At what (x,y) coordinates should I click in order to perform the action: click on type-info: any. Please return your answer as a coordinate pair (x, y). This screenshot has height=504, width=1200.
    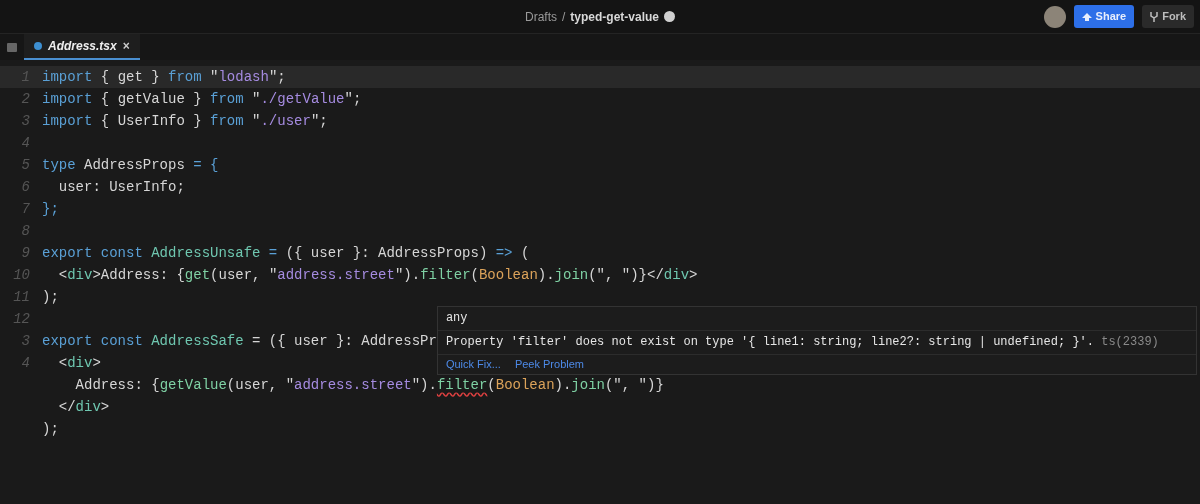
    Looking at the image, I should click on (816, 319).